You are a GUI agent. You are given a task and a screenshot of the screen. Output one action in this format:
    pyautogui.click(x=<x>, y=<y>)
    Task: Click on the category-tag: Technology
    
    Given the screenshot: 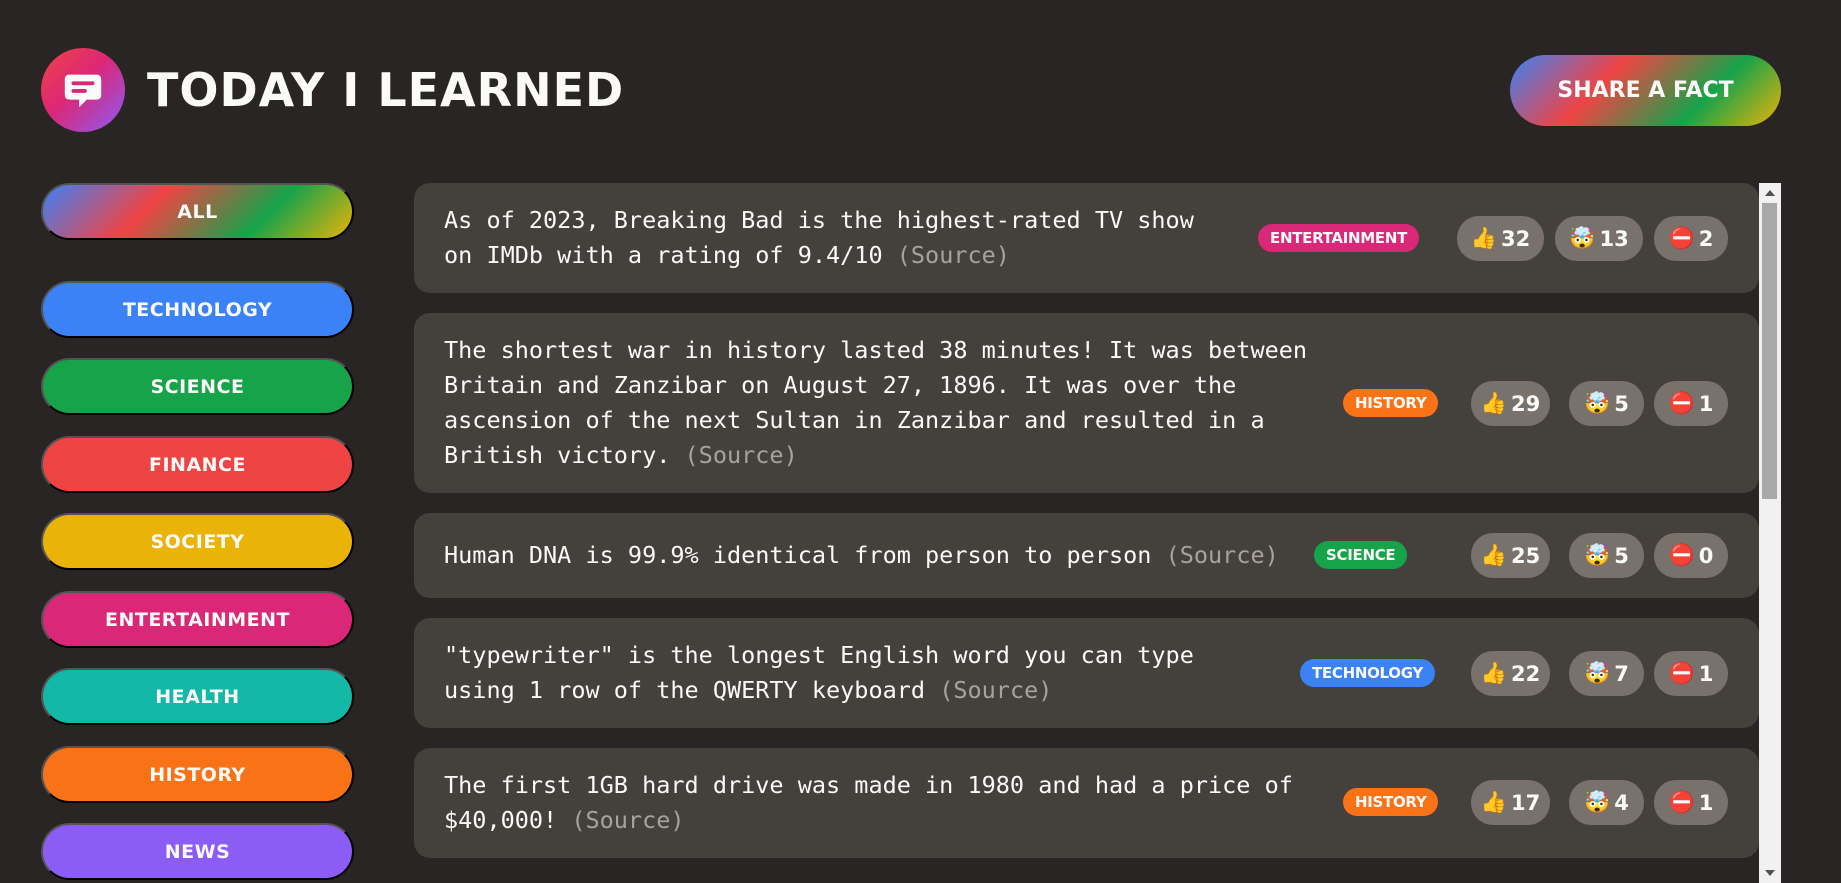 What is the action you would take?
    pyautogui.click(x=1367, y=673)
    